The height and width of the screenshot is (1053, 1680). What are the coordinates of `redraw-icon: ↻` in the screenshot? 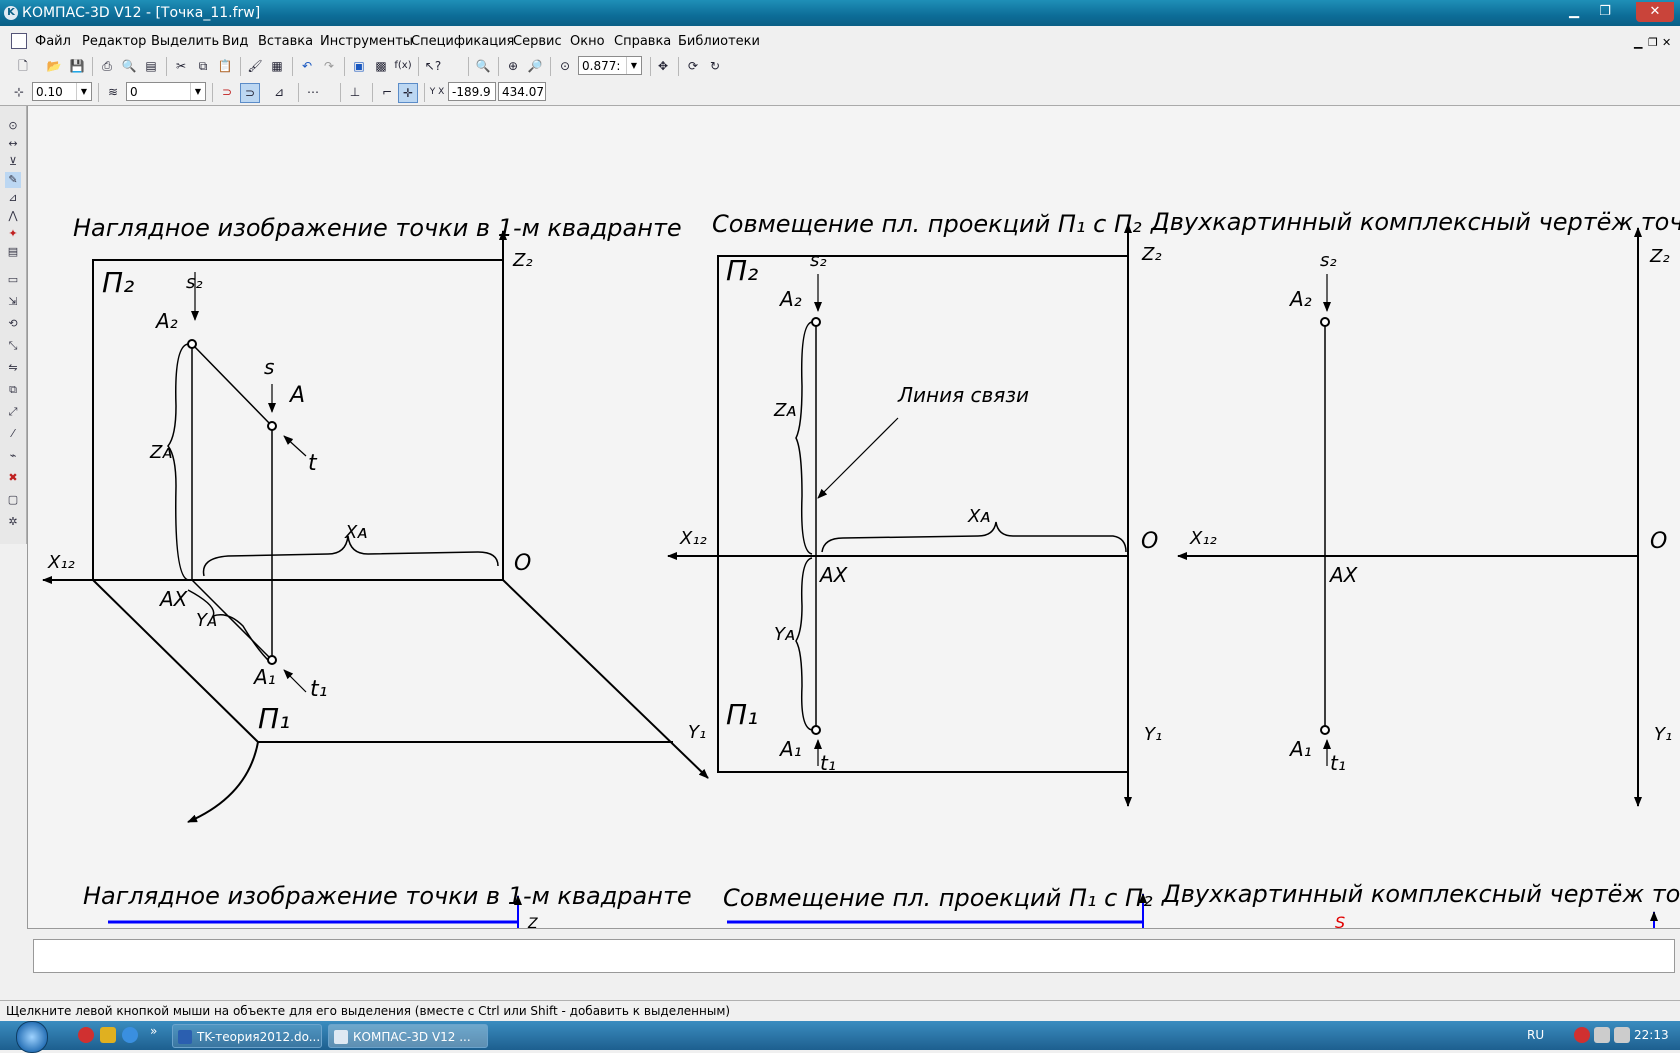 It's located at (715, 66).